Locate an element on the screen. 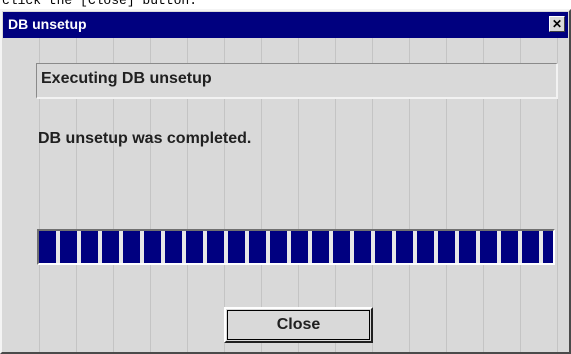 The image size is (571, 354). status-text: Executing DB unsetup is located at coordinates (126, 78).